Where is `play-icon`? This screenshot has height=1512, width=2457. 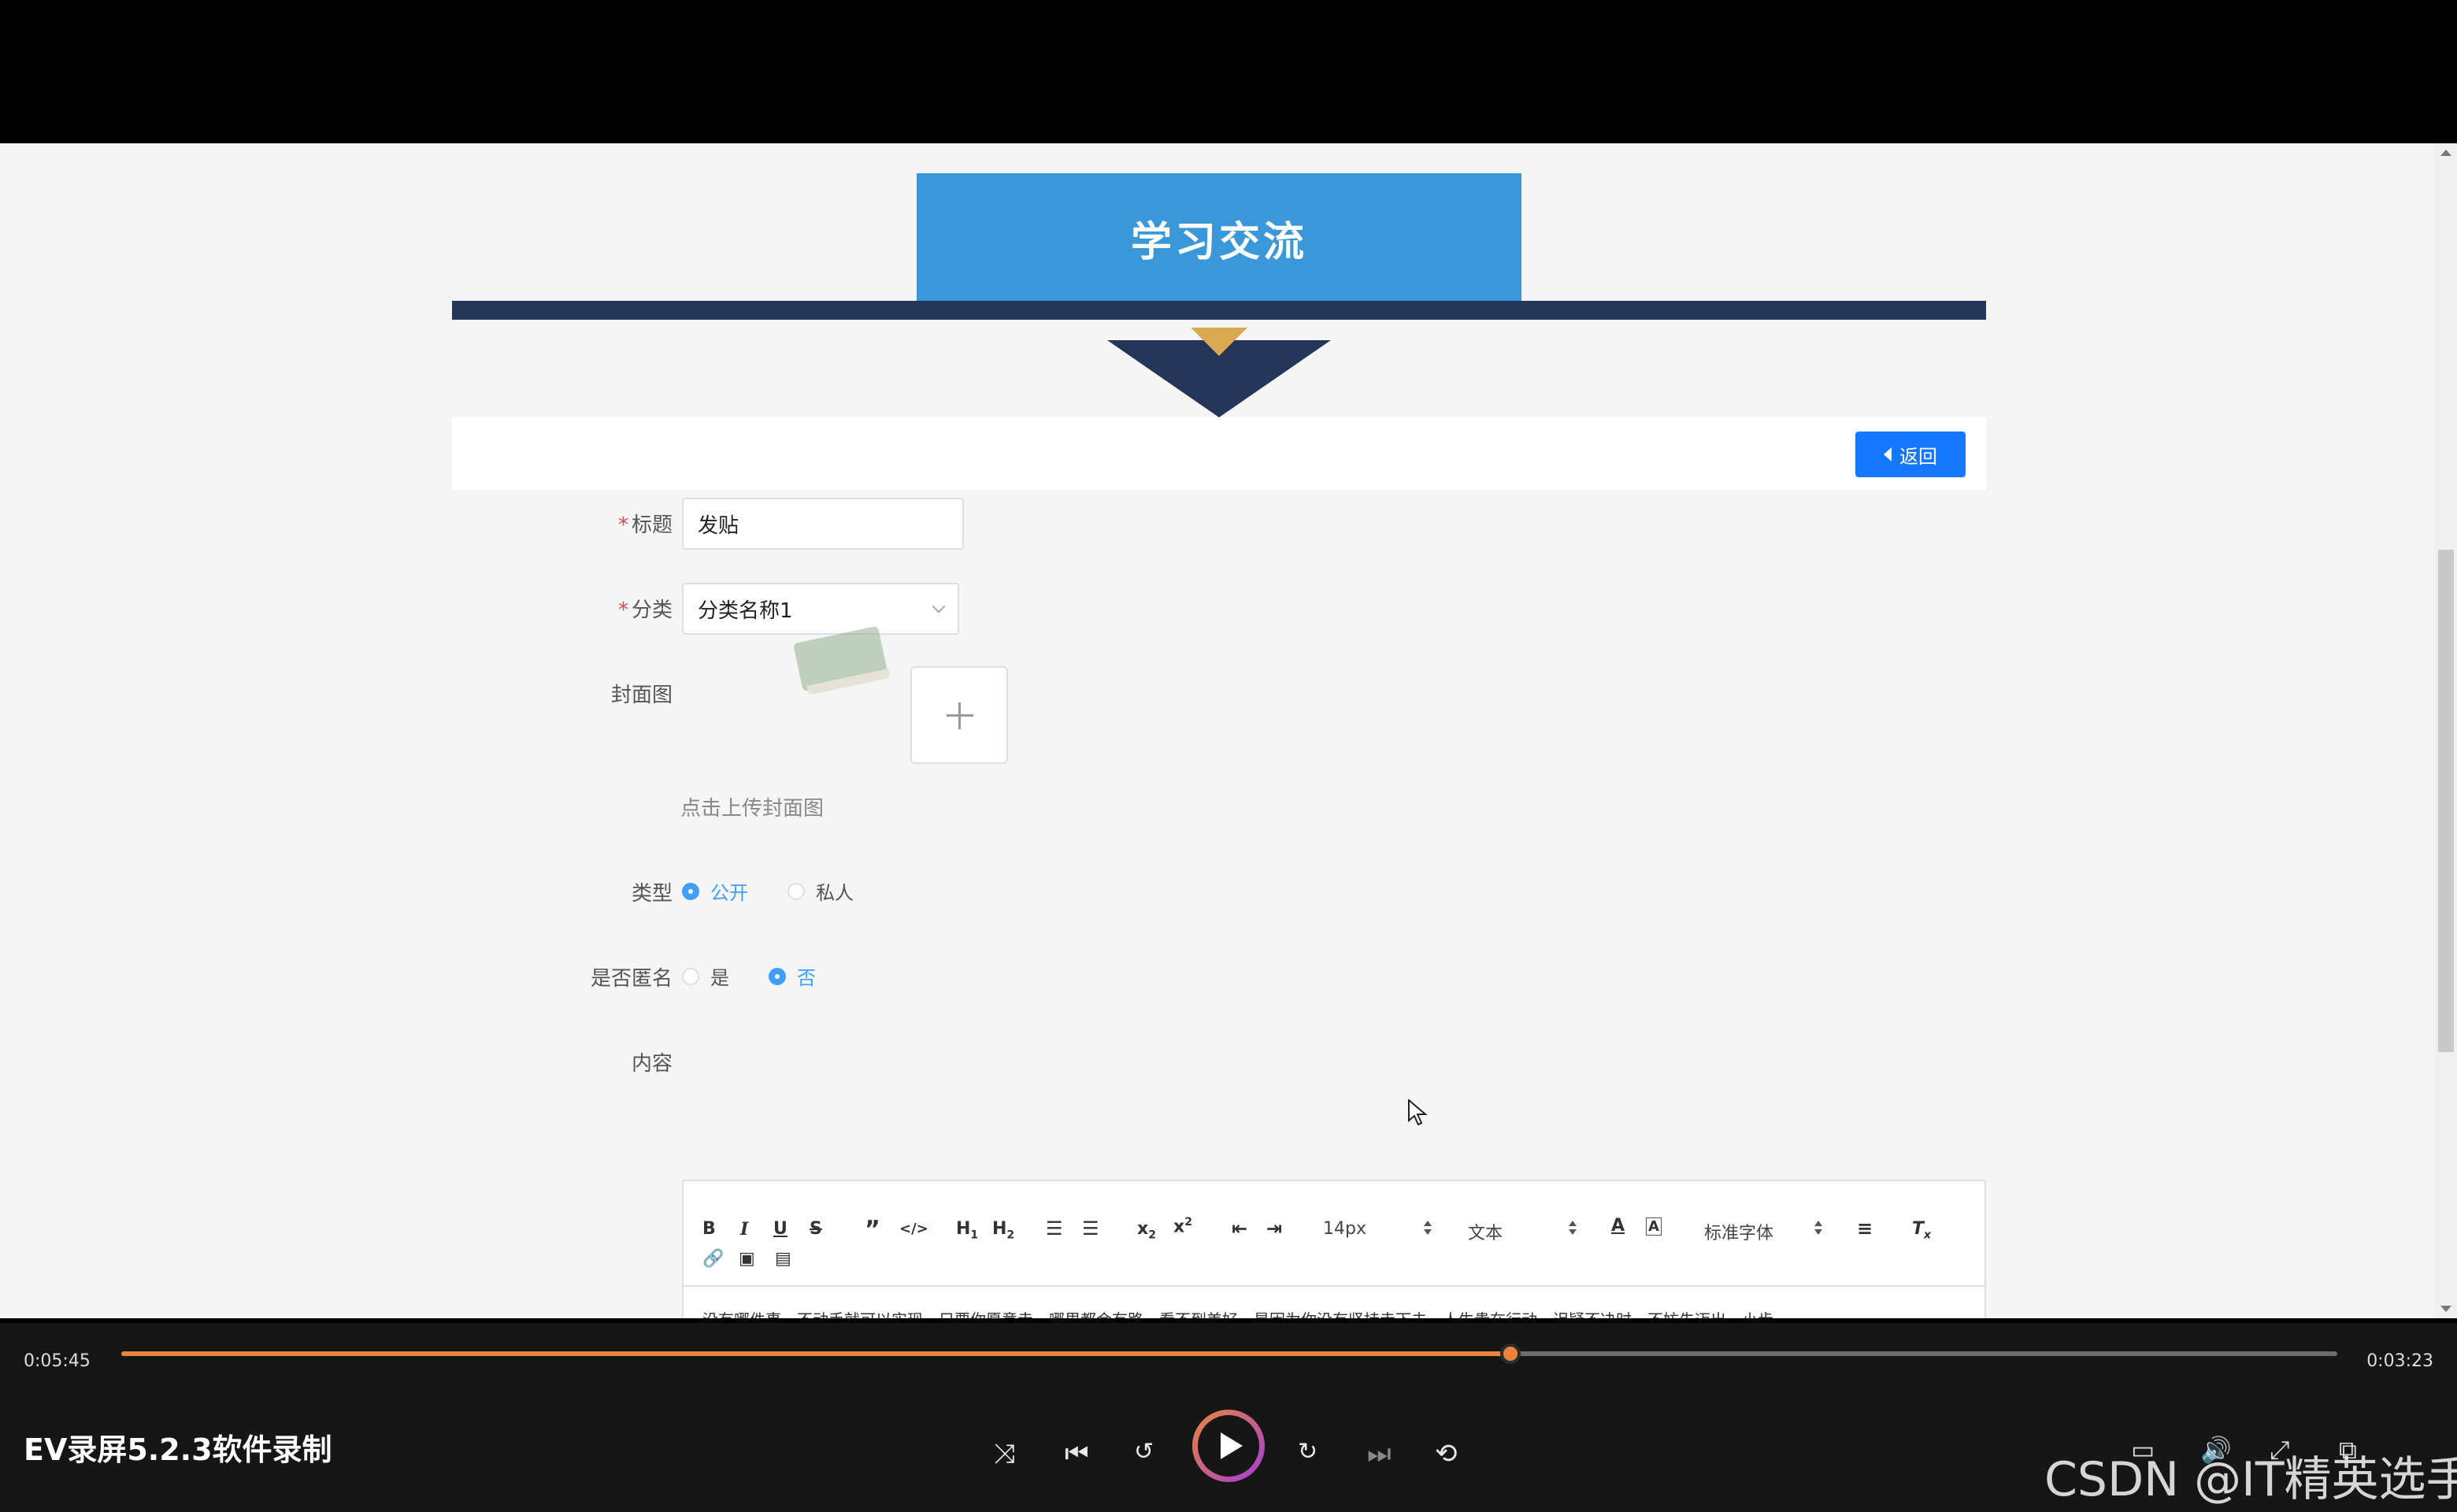
play-icon is located at coordinates (1232, 1445).